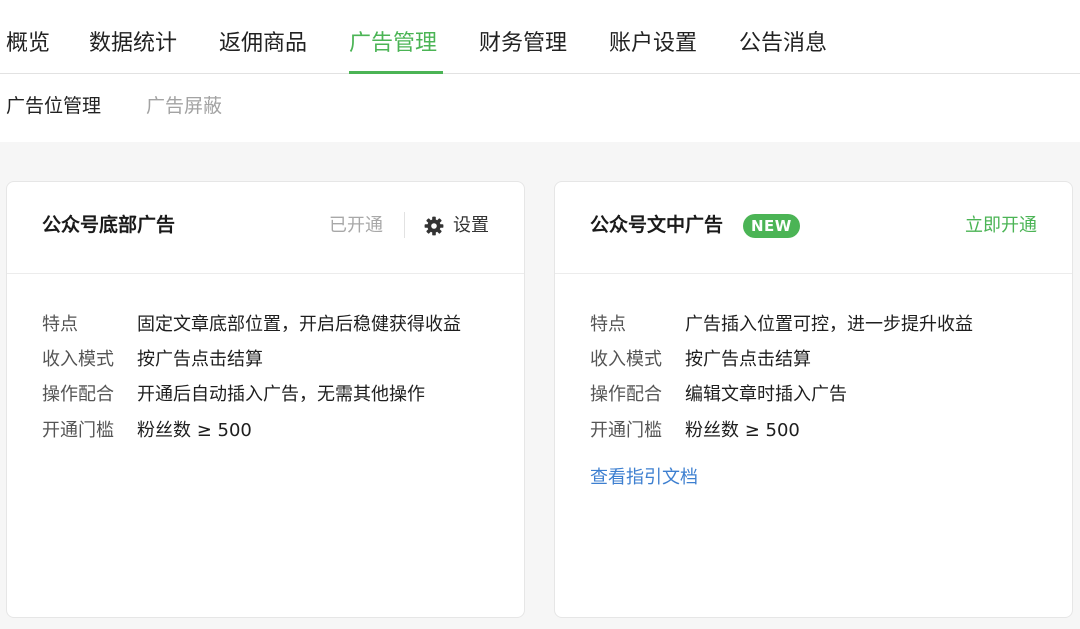 This screenshot has height=629, width=1080. What do you see at coordinates (393, 44) in the screenshot?
I see `tab-ad-management: 广告管理` at bounding box center [393, 44].